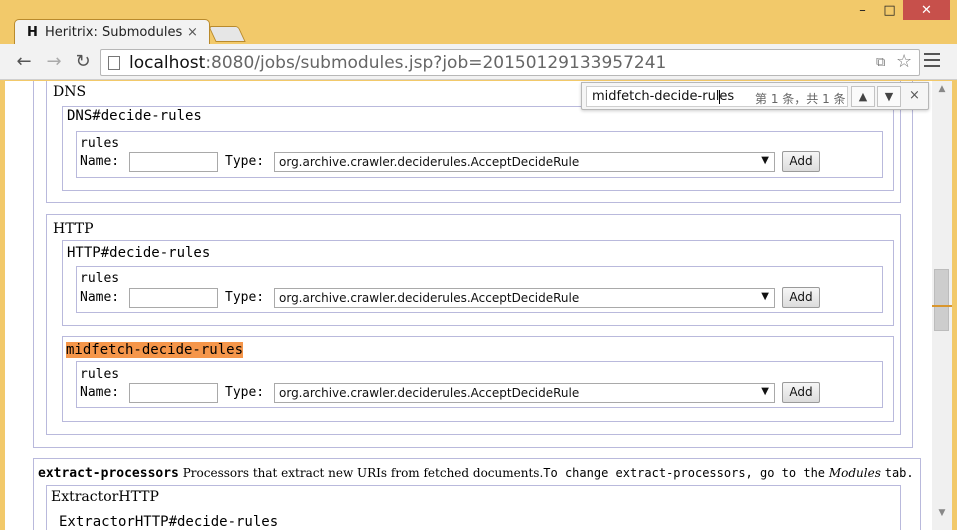 Image resolution: width=957 pixels, height=530 pixels. I want to click on page-icon, so click(114, 63).